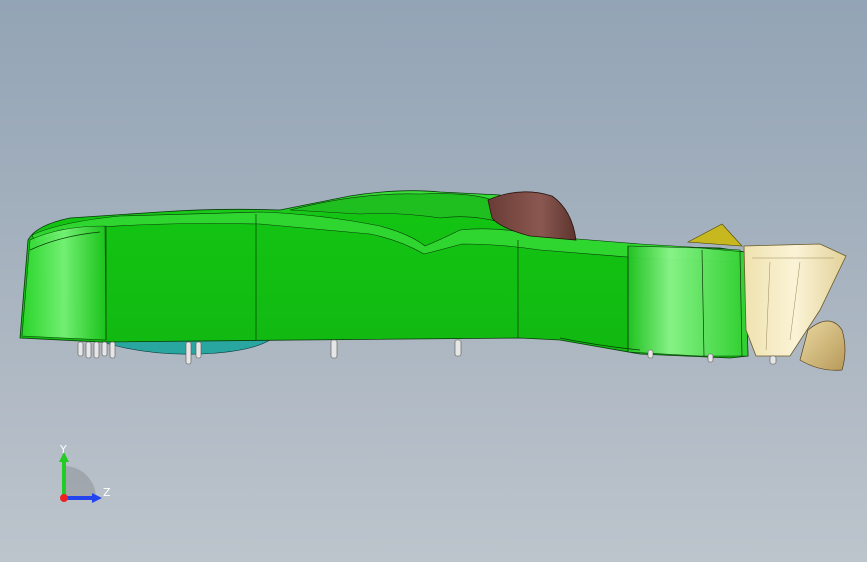 The width and height of the screenshot is (867, 562). Describe the element at coordinates (64, 498) in the screenshot. I see `x-axis-dot-icon` at that location.